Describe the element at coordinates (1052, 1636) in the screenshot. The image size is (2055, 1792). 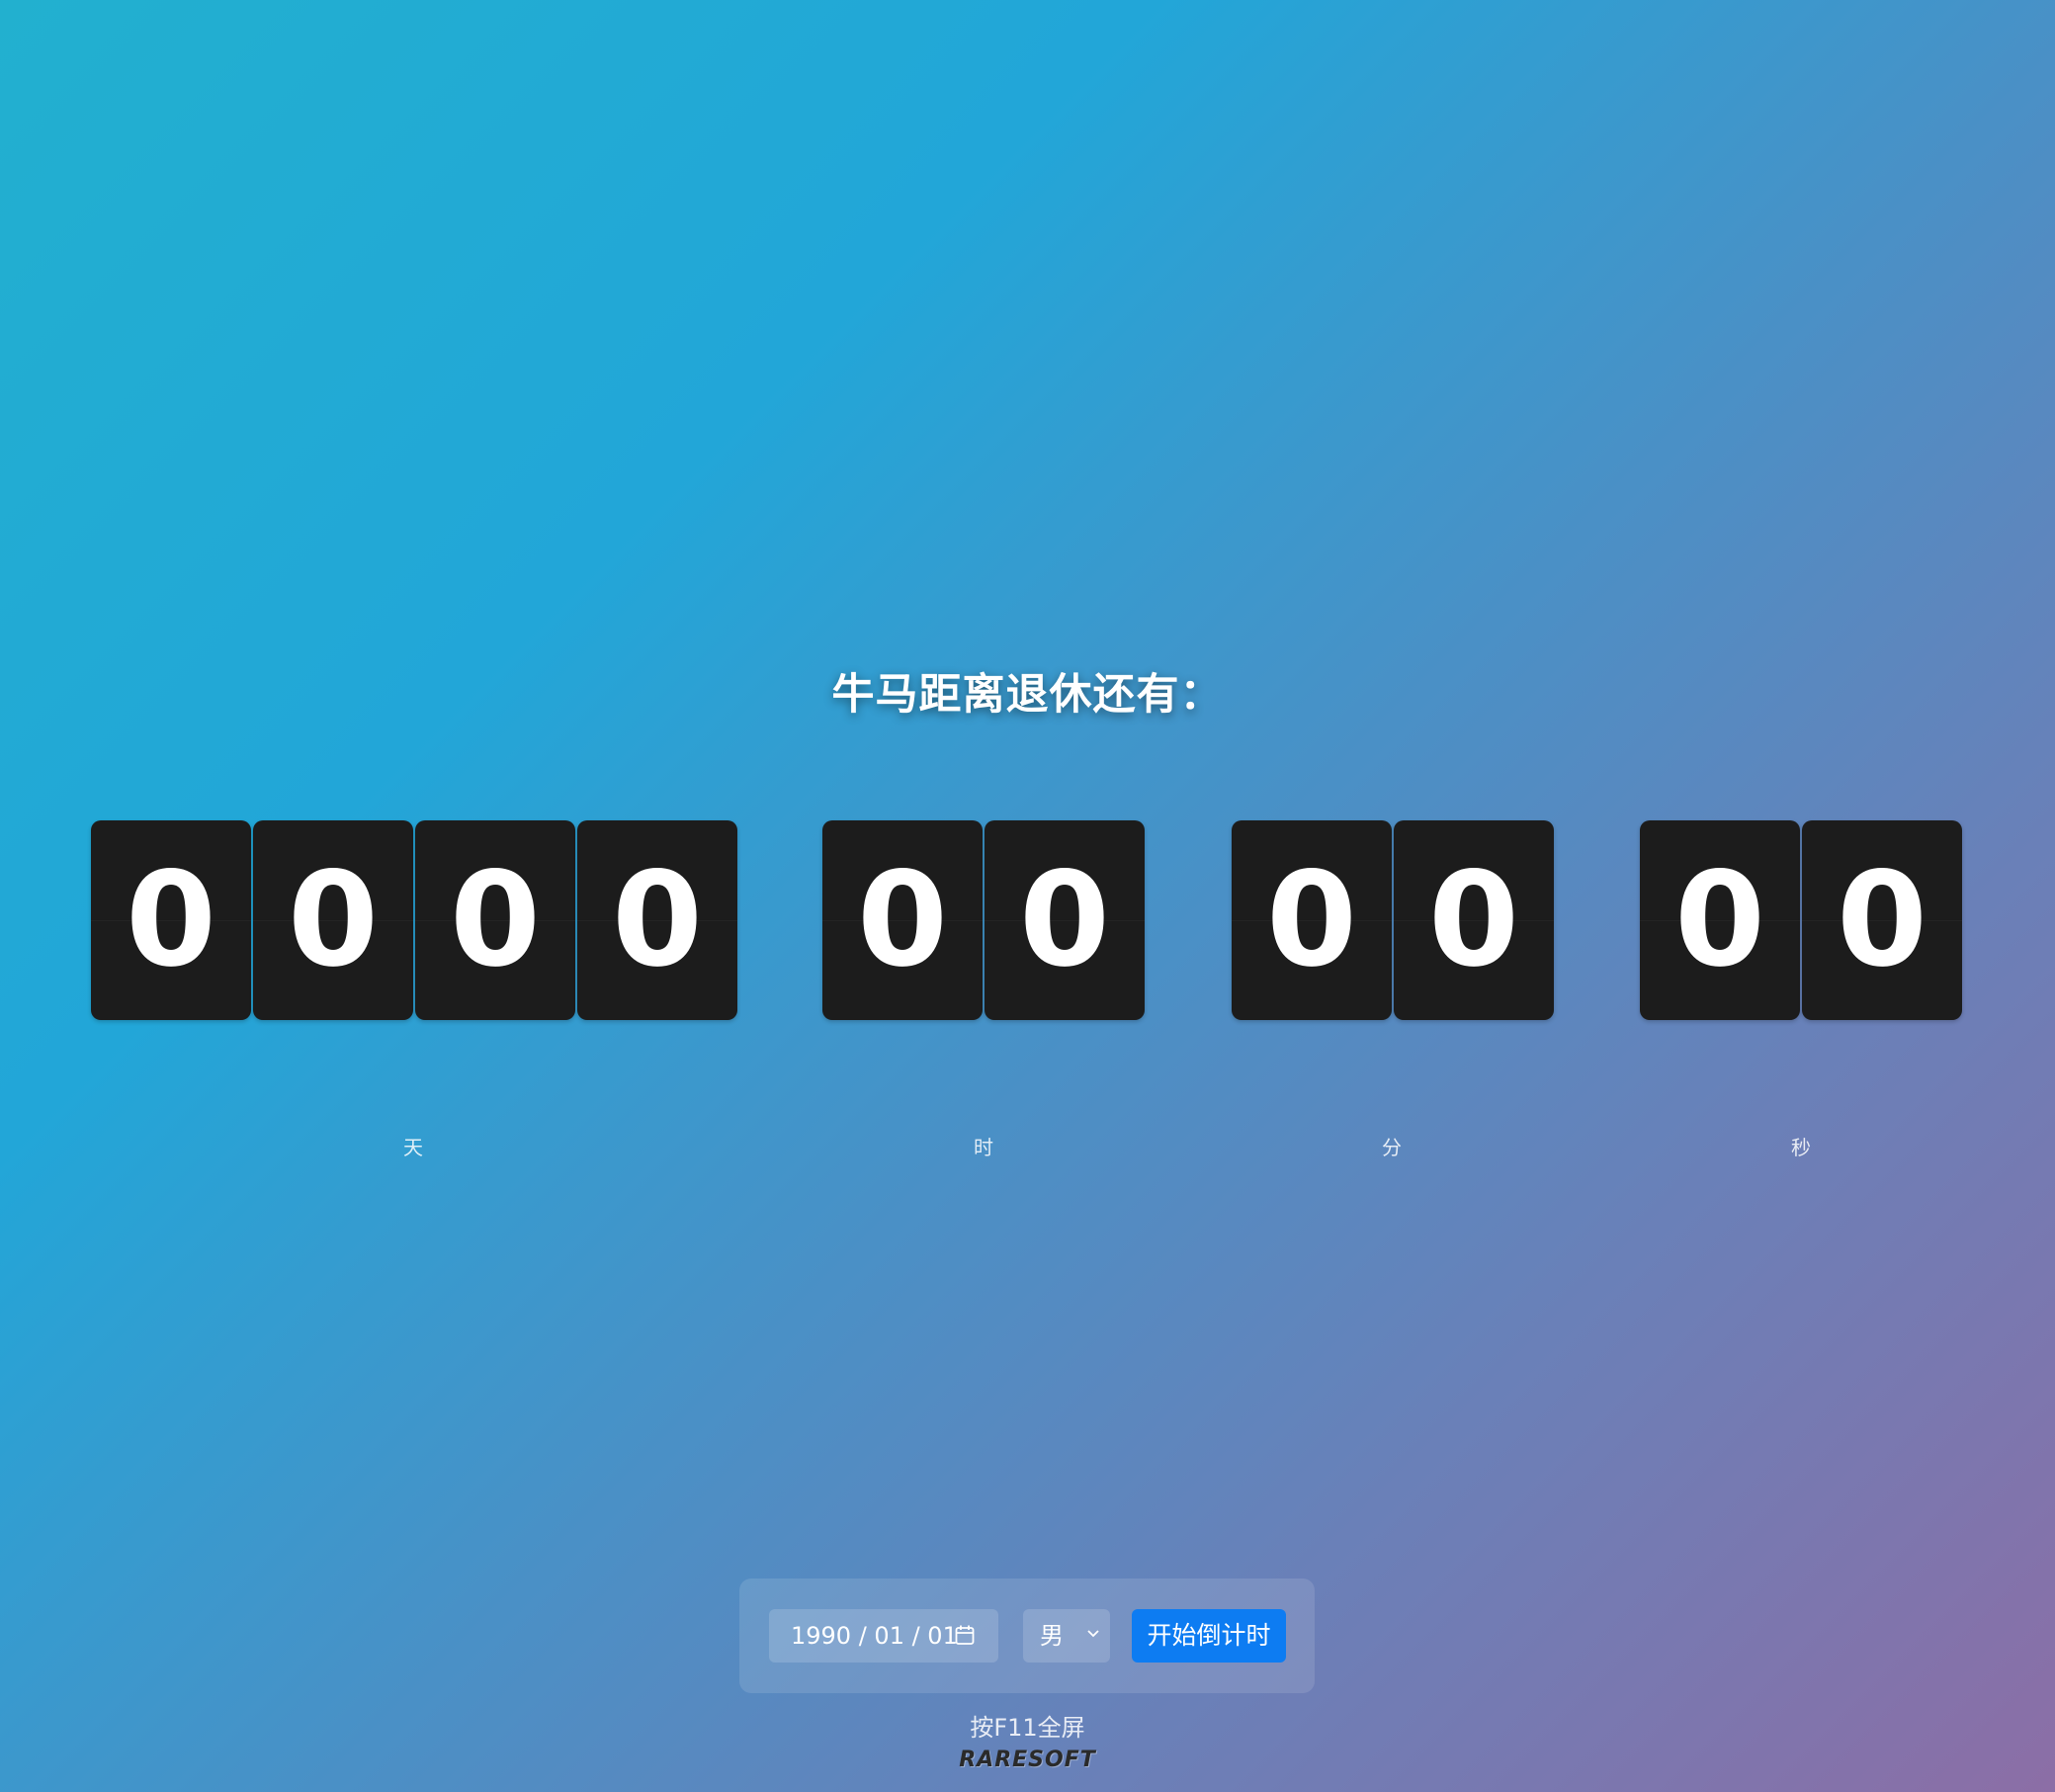
I see `gender-value: 男` at that location.